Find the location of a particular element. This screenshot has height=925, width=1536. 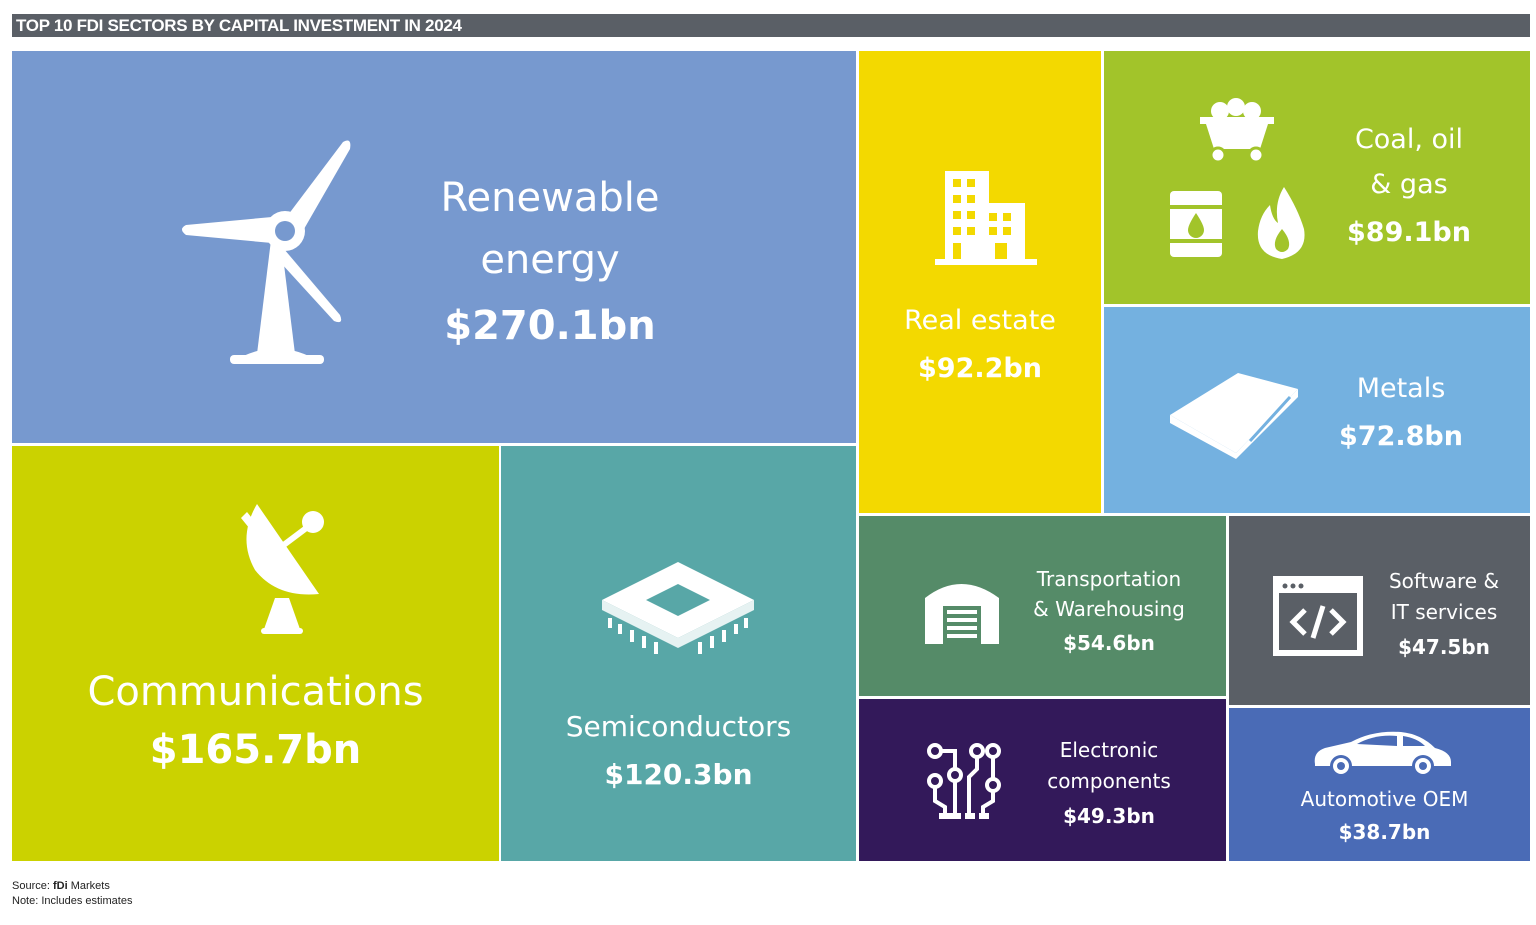

tile-semiconductors: Semiconductors $120.3bn is located at coordinates (678, 653).